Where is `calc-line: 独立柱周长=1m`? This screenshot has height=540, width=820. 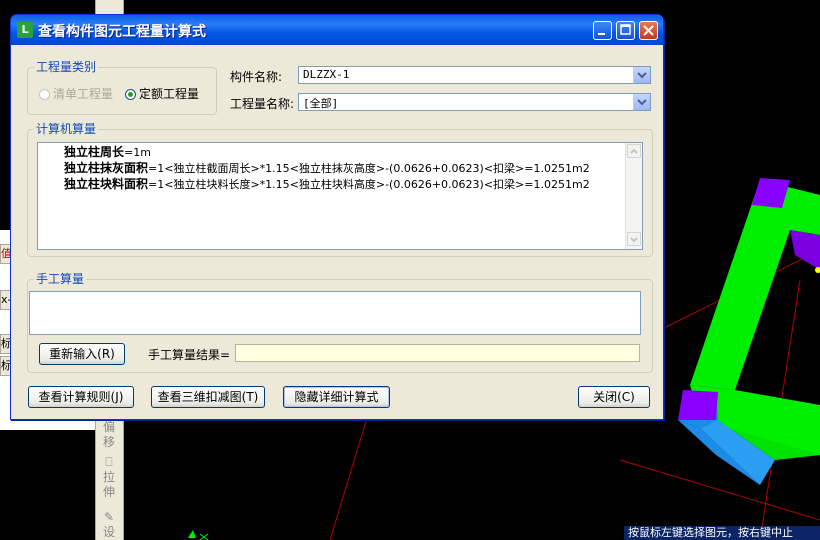
calc-line: 独立柱周长=1m is located at coordinates (107, 152).